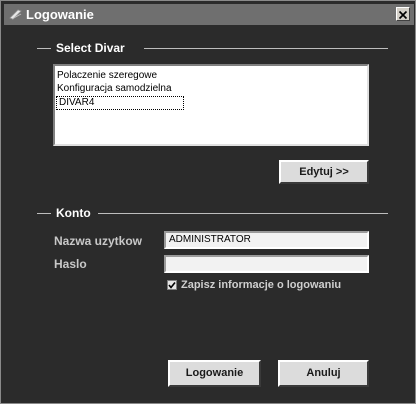  I want to click on username-field: ADMINISTRATOR, so click(266, 240).